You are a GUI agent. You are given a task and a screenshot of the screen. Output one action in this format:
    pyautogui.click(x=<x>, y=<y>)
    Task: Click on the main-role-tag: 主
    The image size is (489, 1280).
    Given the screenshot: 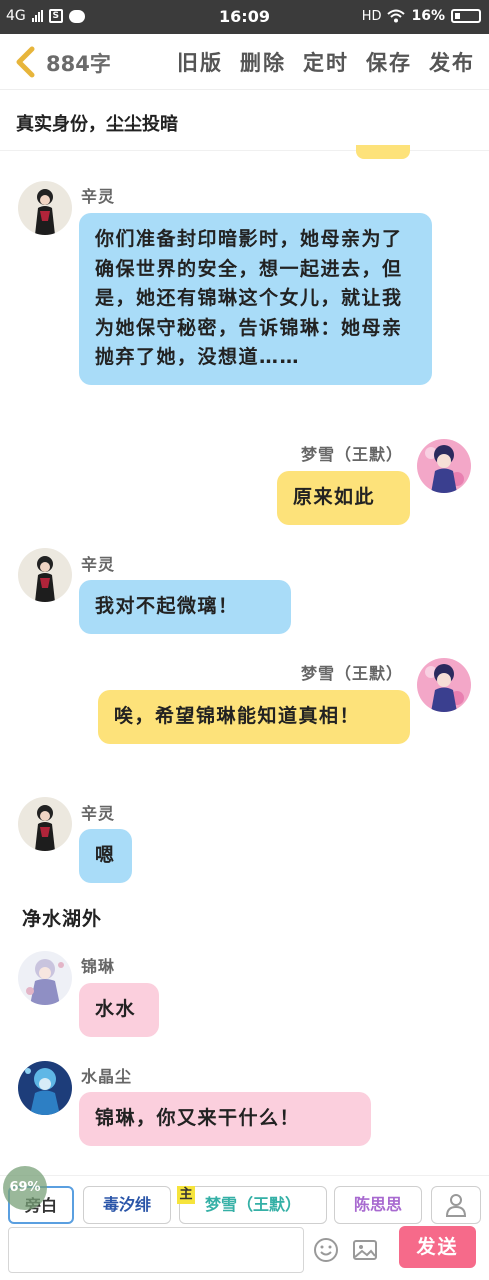 What is the action you would take?
    pyautogui.click(x=186, y=1195)
    